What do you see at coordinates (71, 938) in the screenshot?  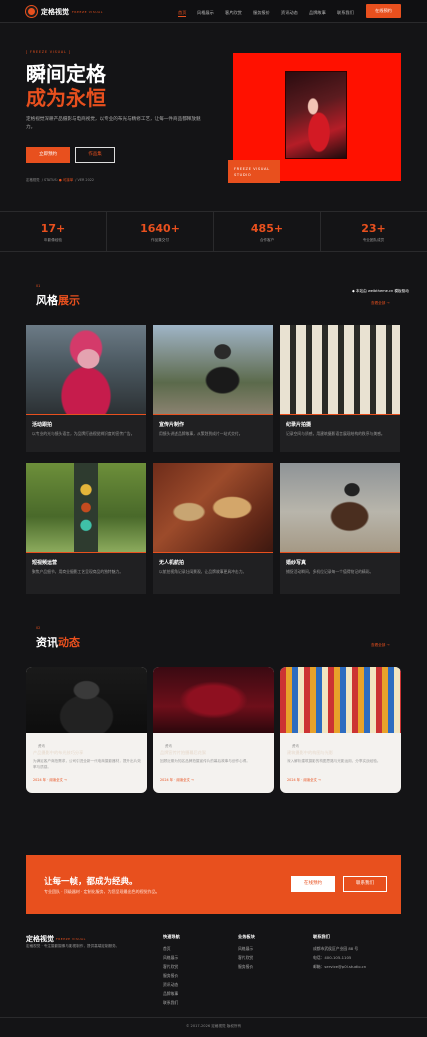 I see `footer-logo-subtitle: FREEZE VISUAL` at bounding box center [71, 938].